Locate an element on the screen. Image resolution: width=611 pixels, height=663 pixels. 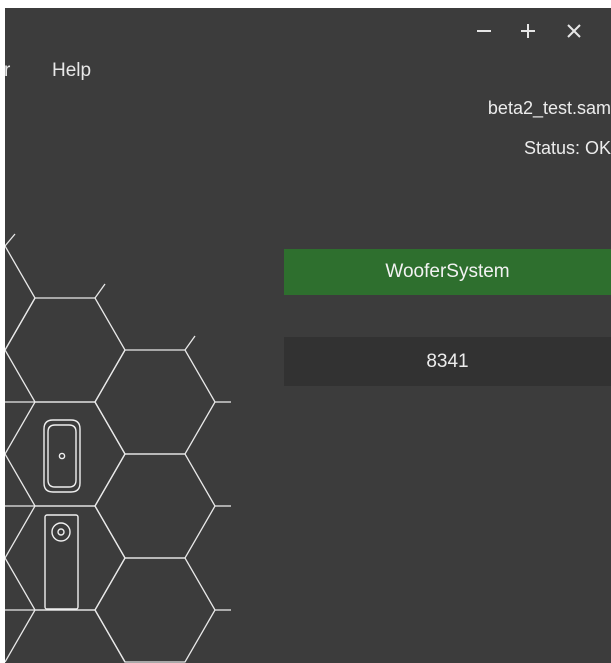
plus-icon is located at coordinates (528, 31).